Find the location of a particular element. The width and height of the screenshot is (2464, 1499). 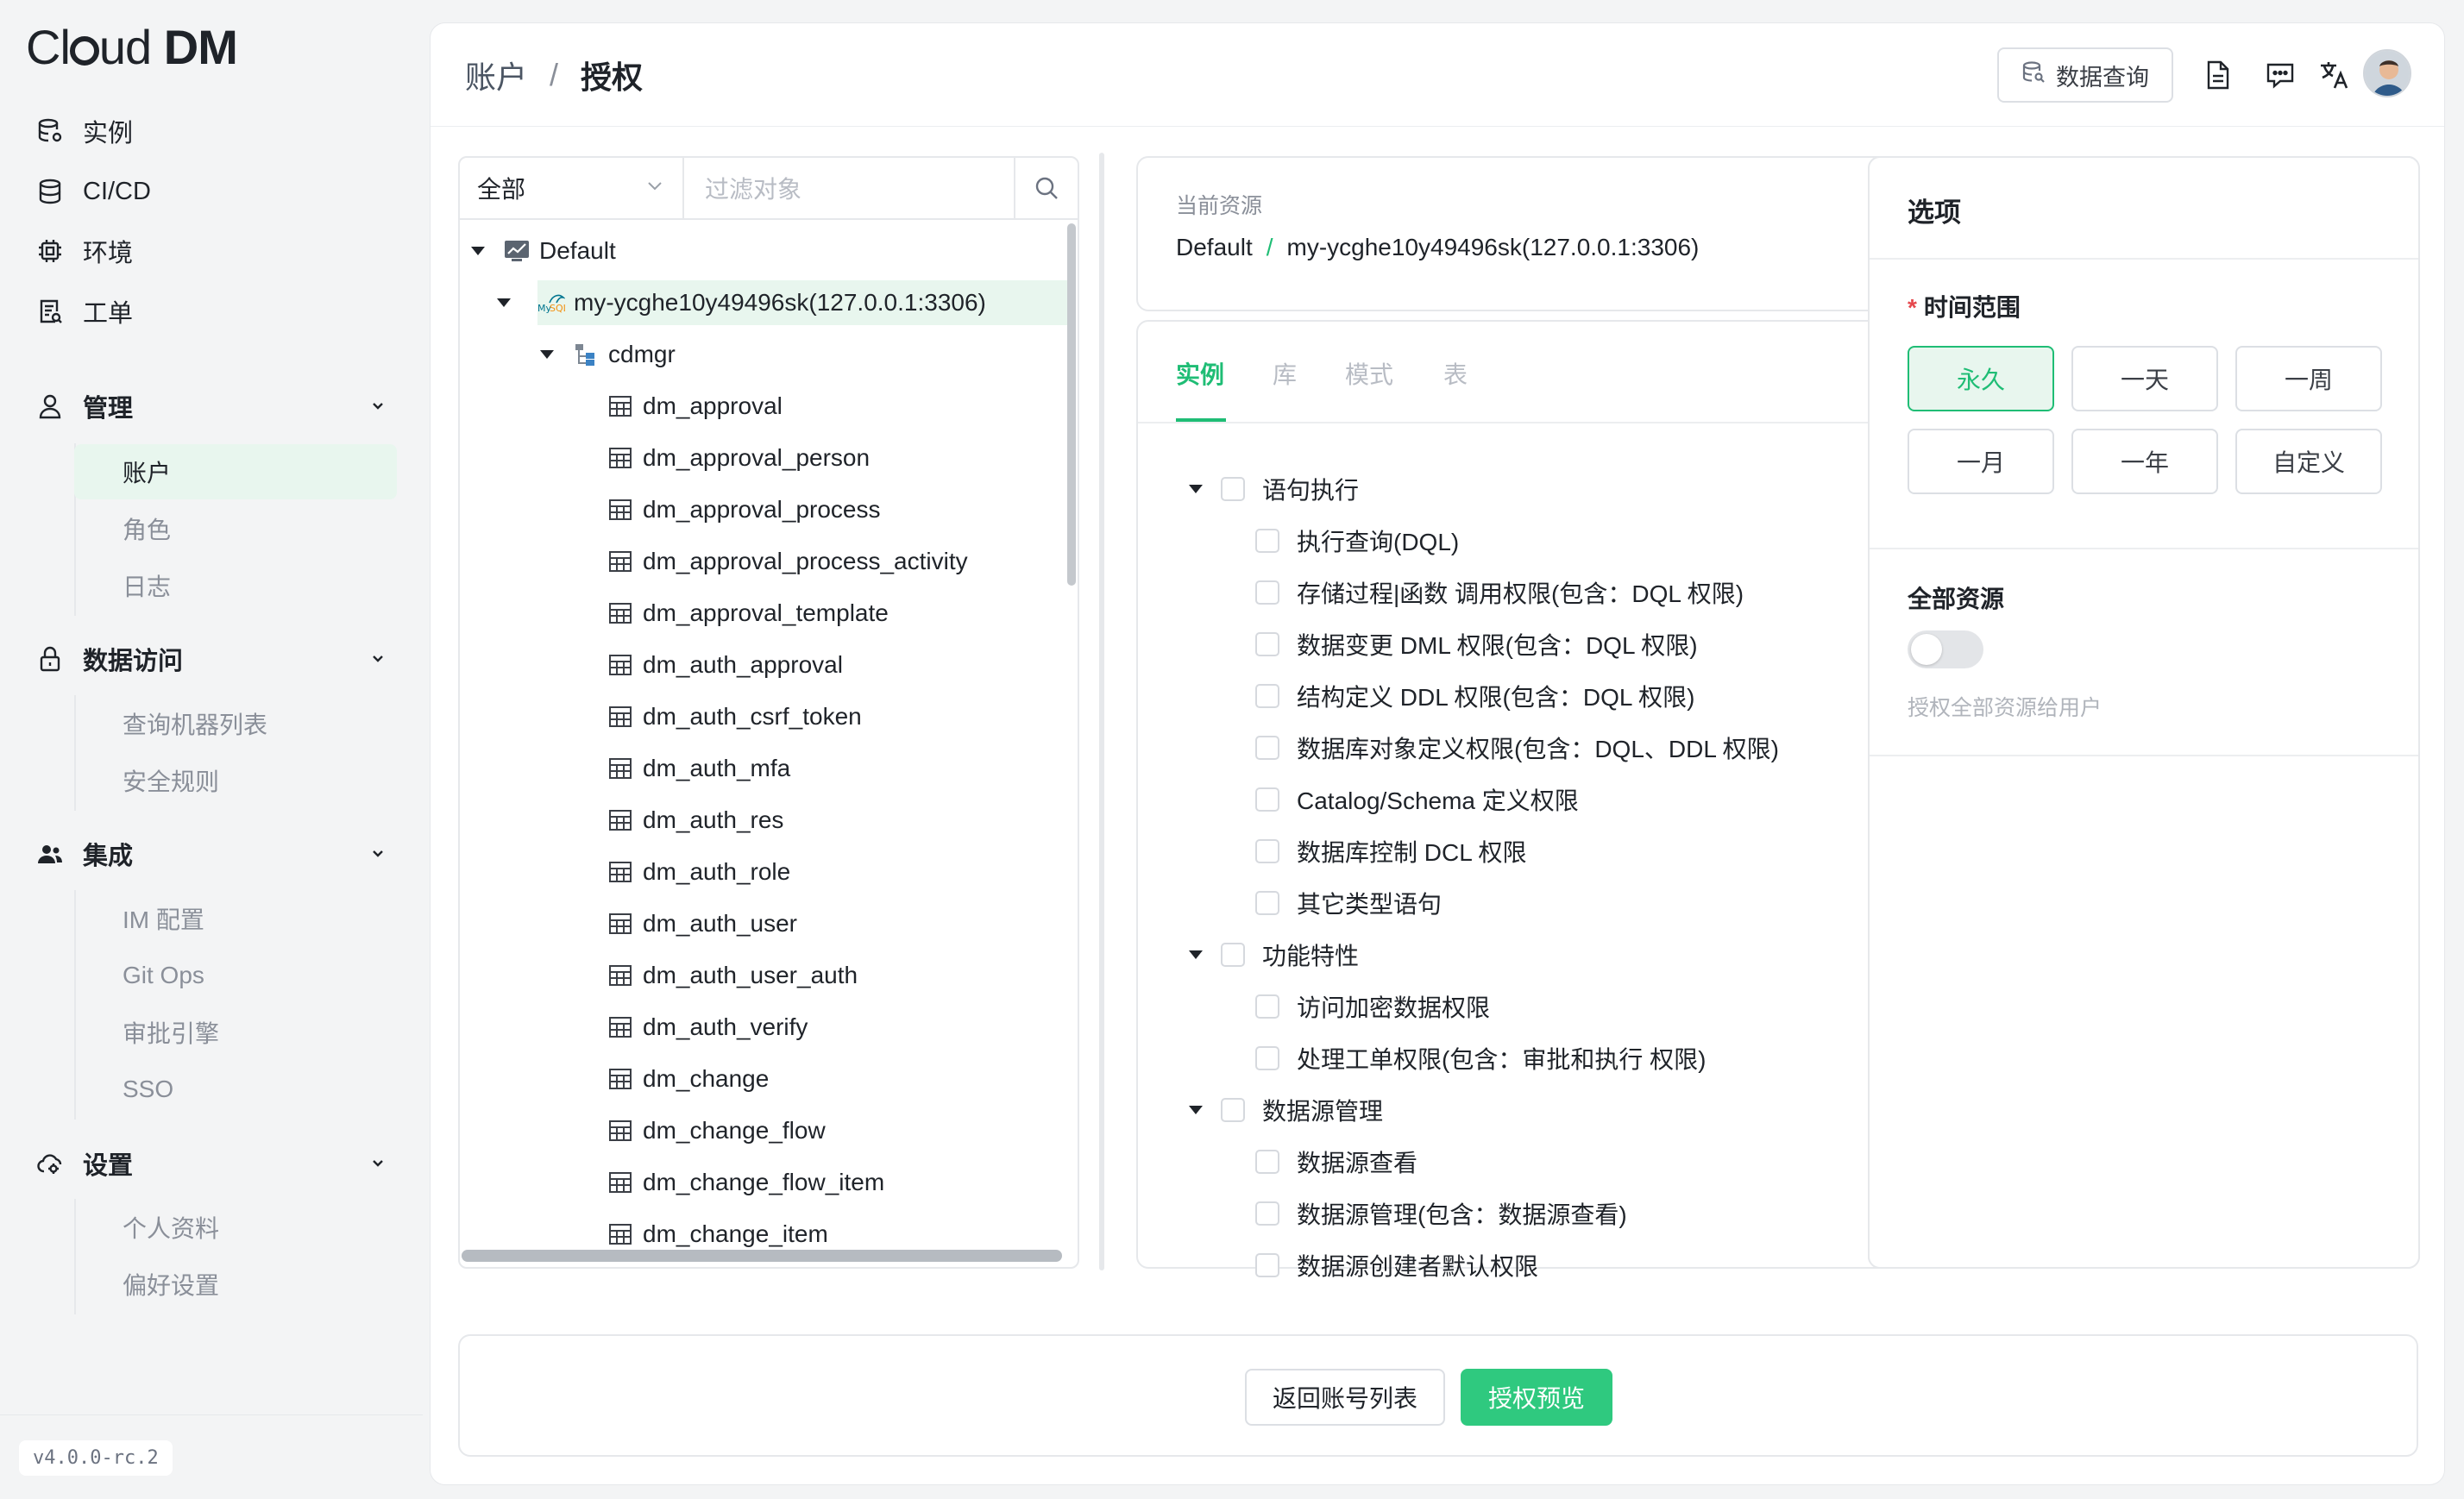

scope-select: 全部 is located at coordinates (572, 188).